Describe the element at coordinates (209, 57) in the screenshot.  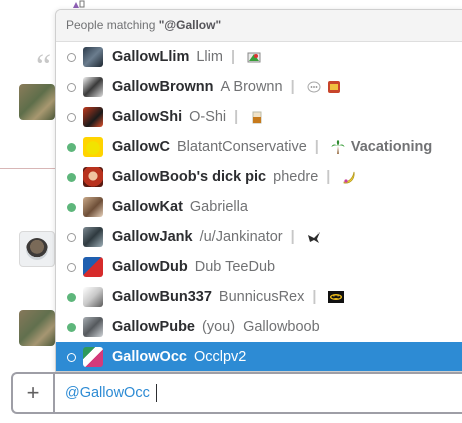
I see `display-name: Llim` at that location.